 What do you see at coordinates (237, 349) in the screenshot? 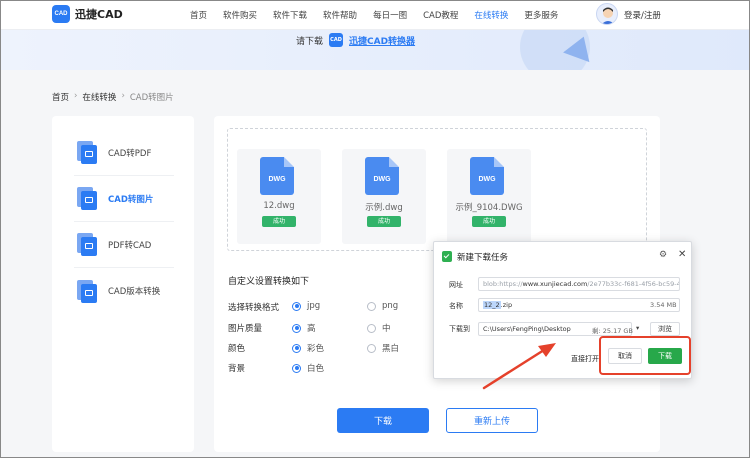
I see `color-label: 颜色` at bounding box center [237, 349].